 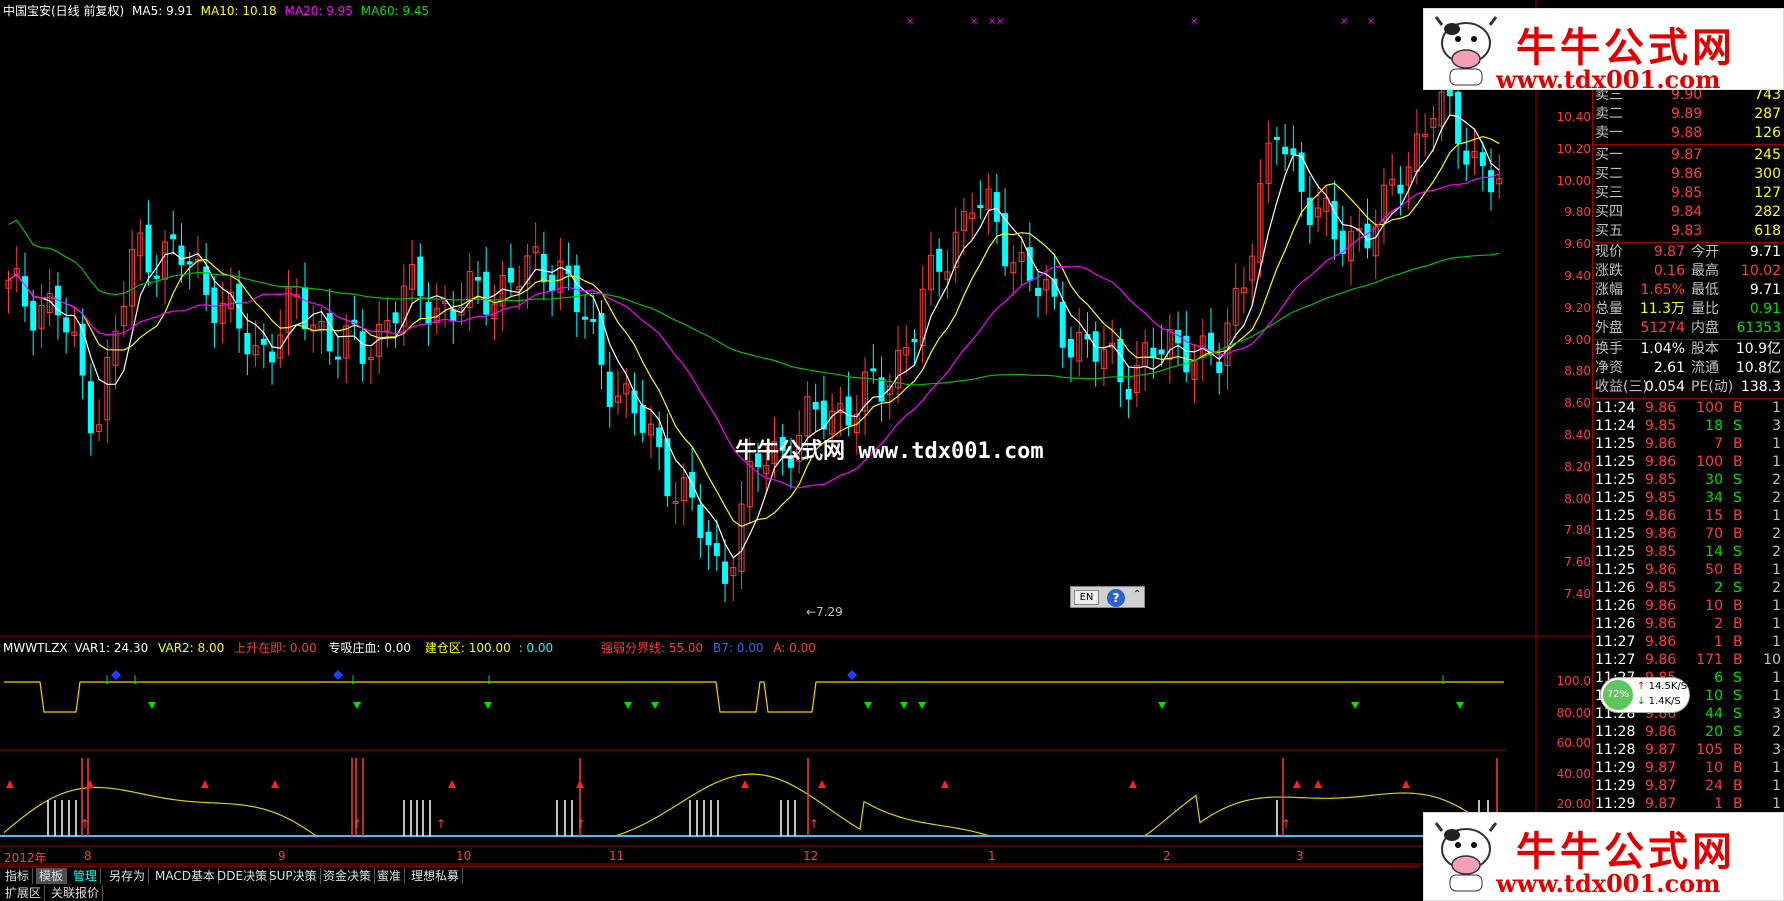 I want to click on stat-value: 0.054, so click(x=1664, y=387).